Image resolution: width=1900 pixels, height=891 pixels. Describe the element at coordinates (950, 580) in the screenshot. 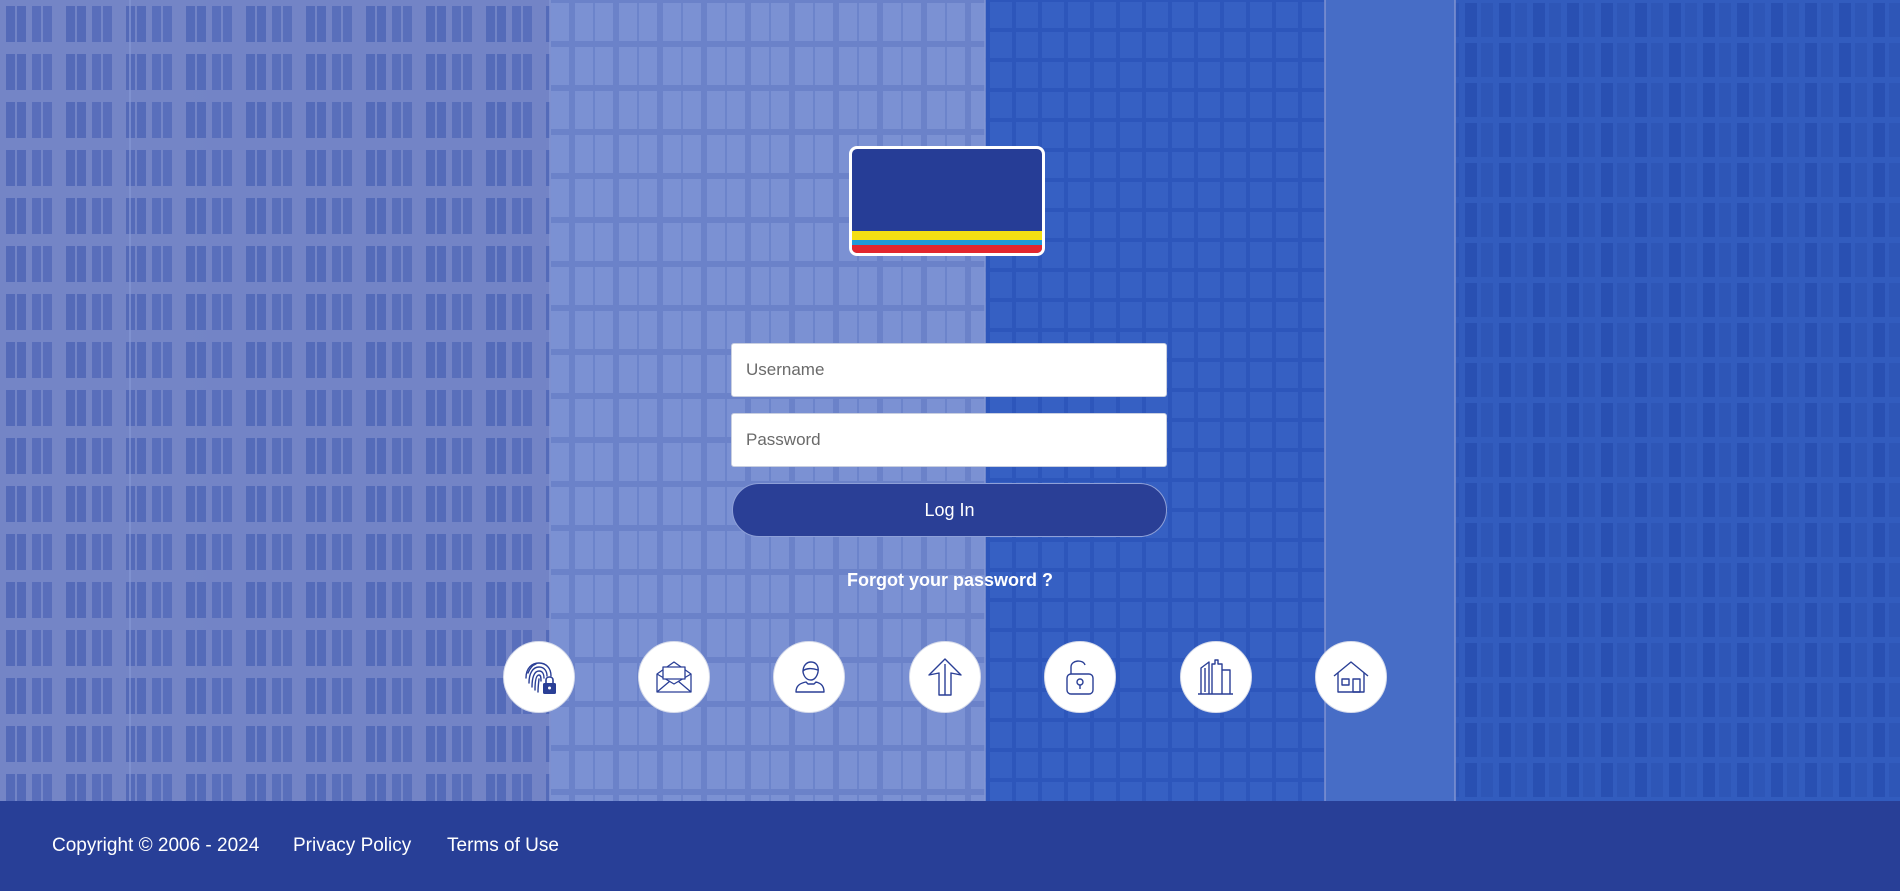

I see `forgot-password-link: Forgot your password ?` at that location.